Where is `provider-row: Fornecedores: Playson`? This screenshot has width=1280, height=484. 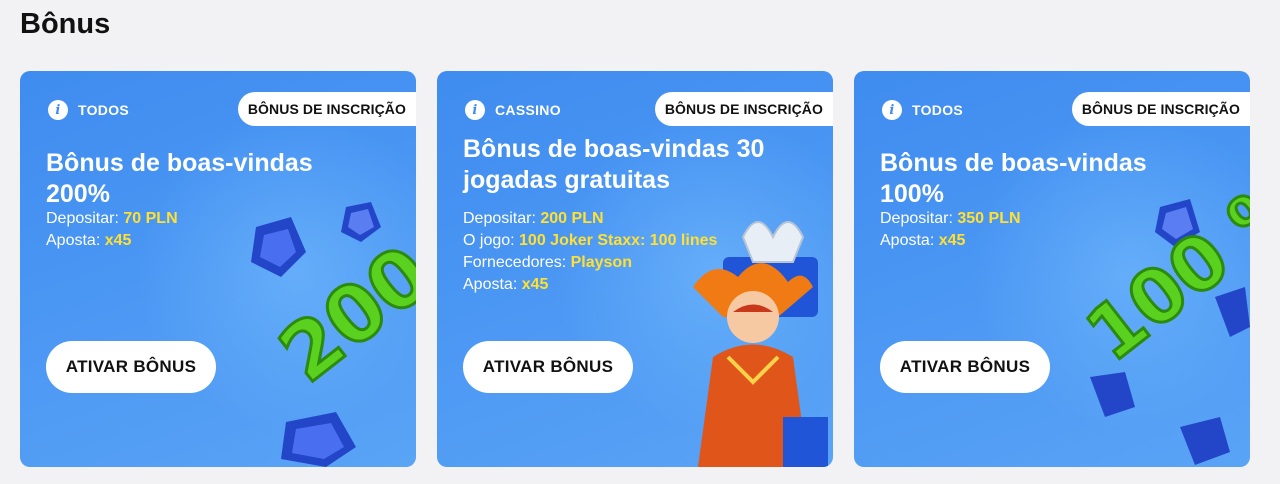 provider-row: Fornecedores: Playson is located at coordinates (547, 262).